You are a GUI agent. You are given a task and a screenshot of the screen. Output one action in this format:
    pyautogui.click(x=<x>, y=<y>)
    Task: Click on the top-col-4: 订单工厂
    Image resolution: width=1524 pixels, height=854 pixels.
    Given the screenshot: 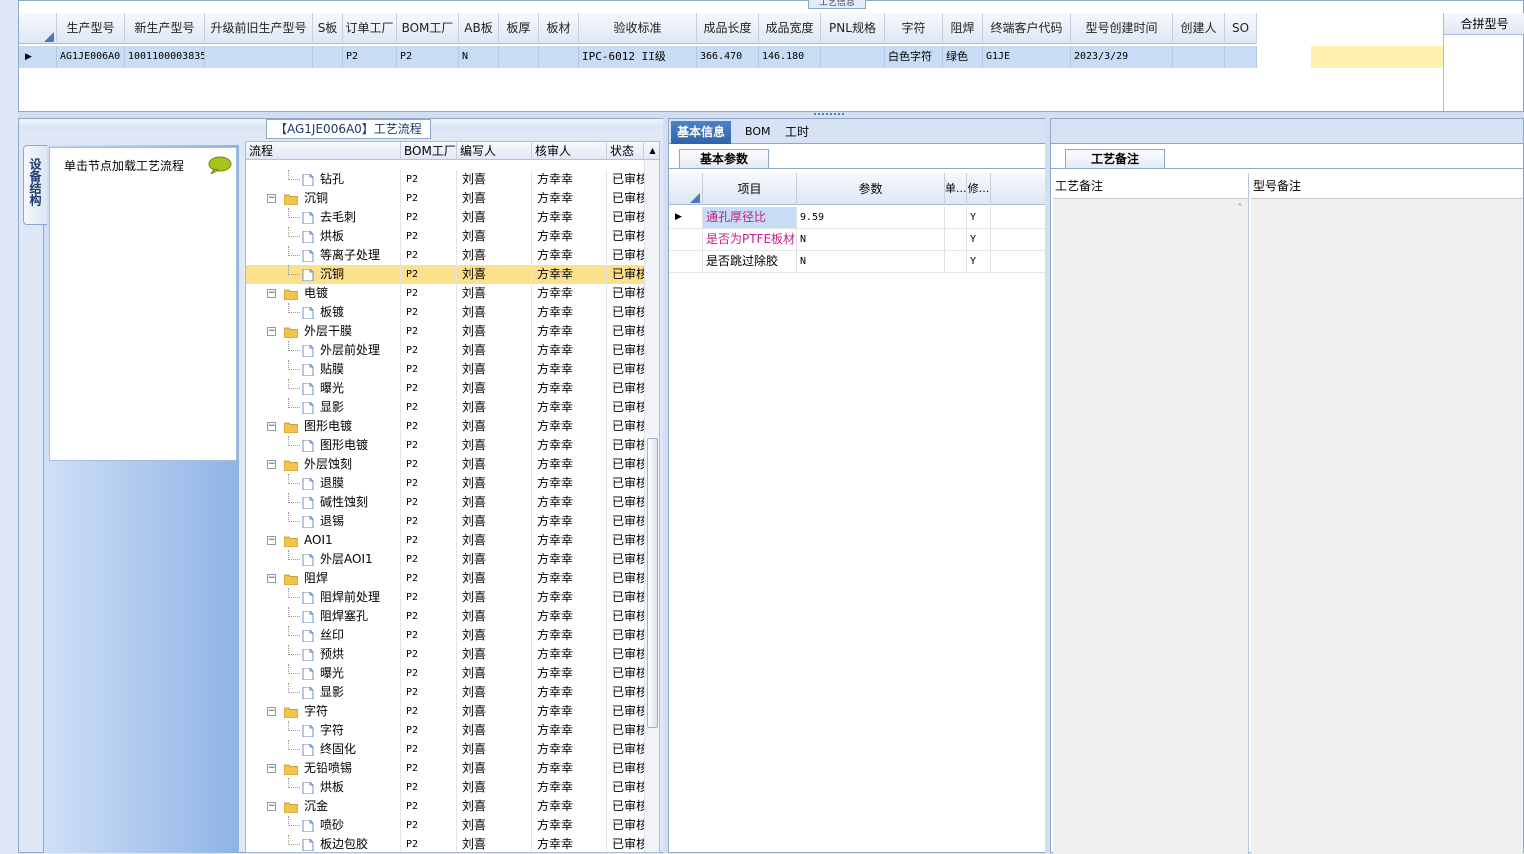 What is the action you would take?
    pyautogui.click(x=370, y=28)
    